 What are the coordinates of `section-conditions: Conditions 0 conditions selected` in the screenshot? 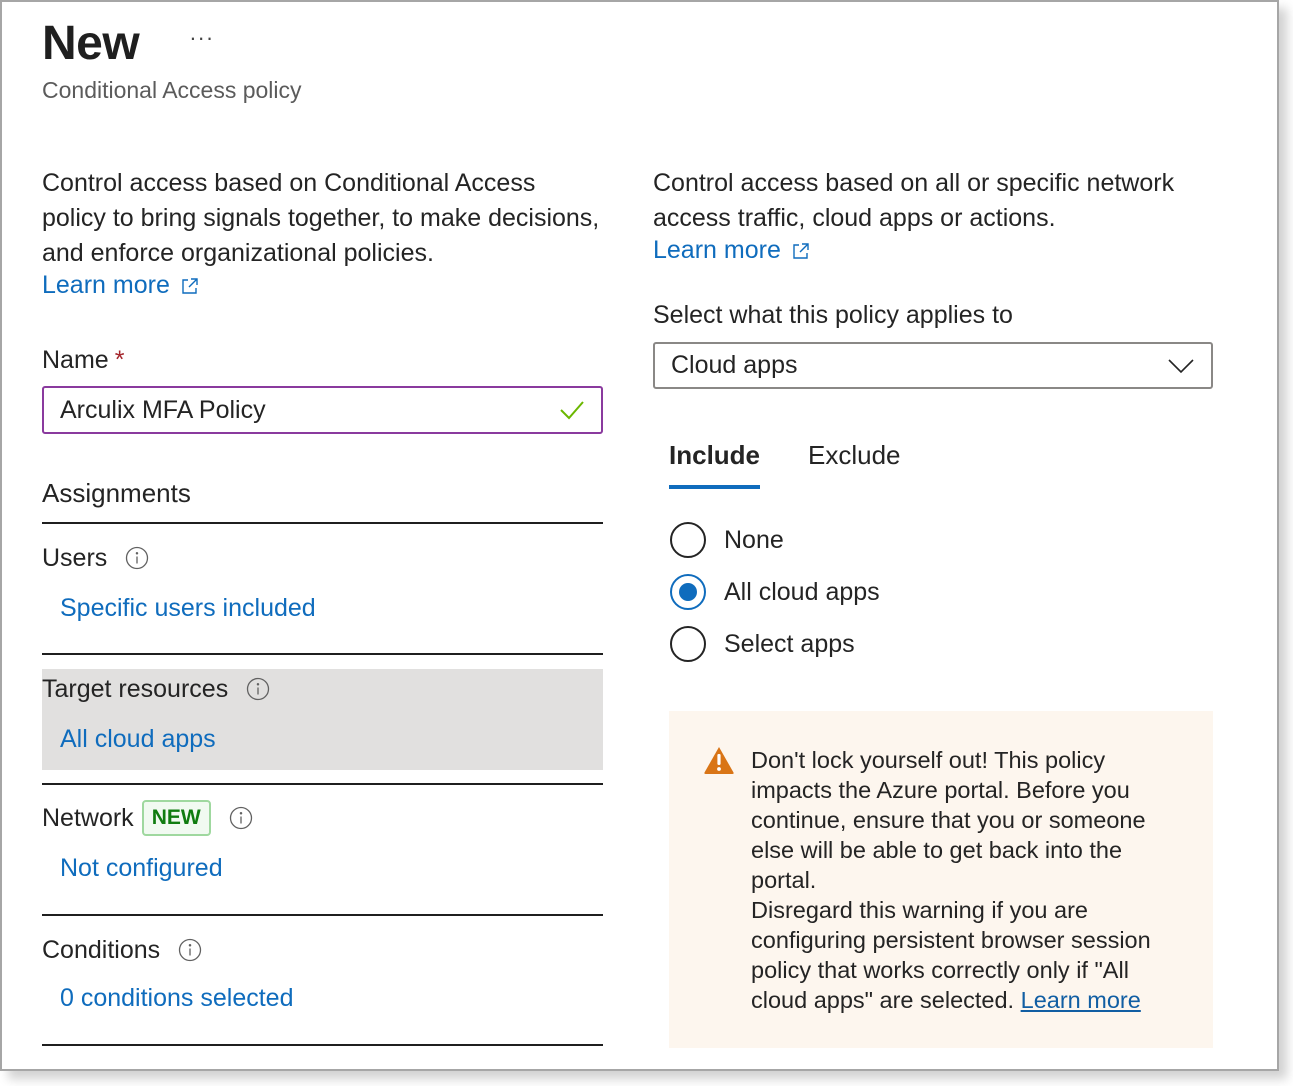 It's located at (322, 982).